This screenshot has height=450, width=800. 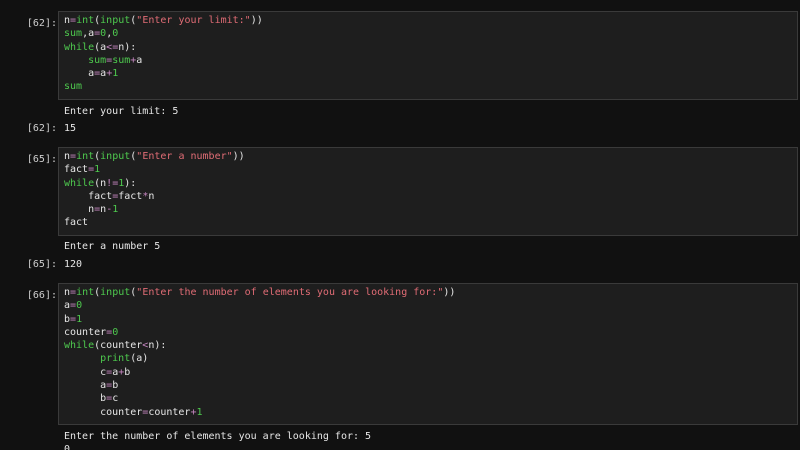 I want to click on code-line: n=int(input("Enter your limit:")), so click(x=430, y=20).